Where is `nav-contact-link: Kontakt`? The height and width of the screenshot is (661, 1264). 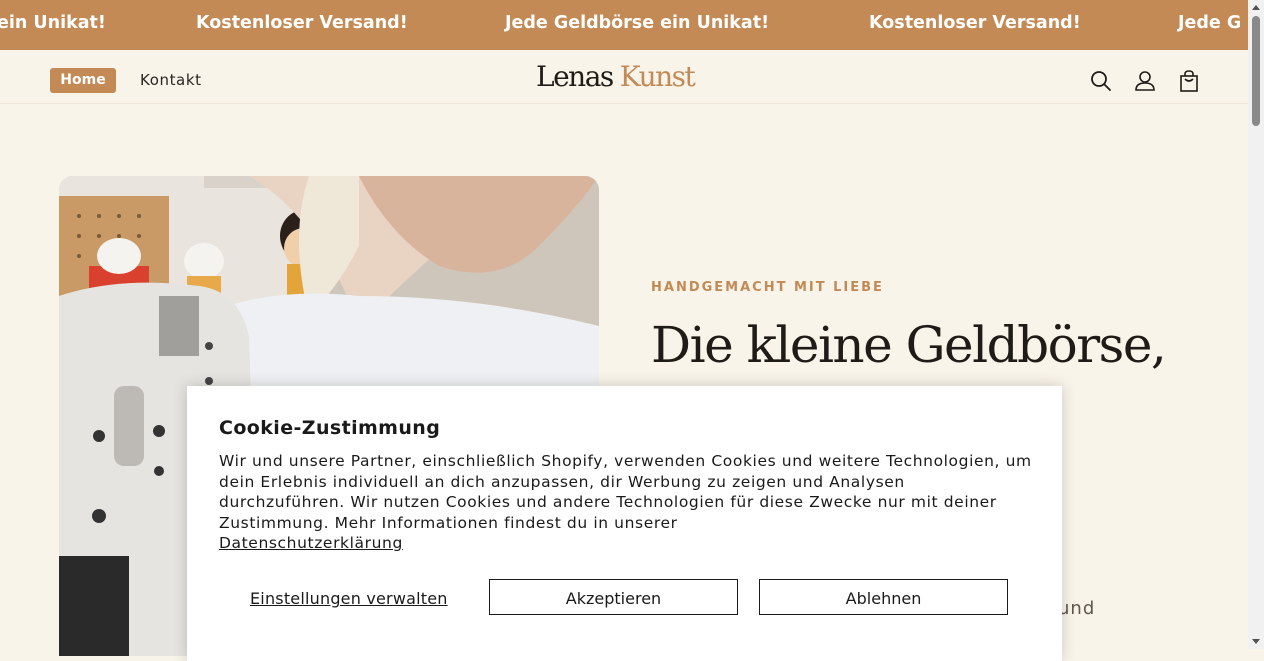
nav-contact-link: Kontakt is located at coordinates (171, 80).